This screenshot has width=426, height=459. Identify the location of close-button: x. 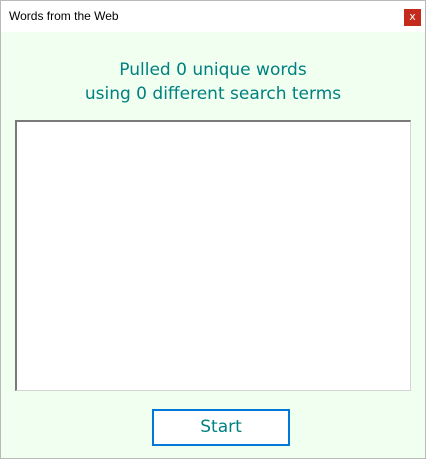
(412, 17).